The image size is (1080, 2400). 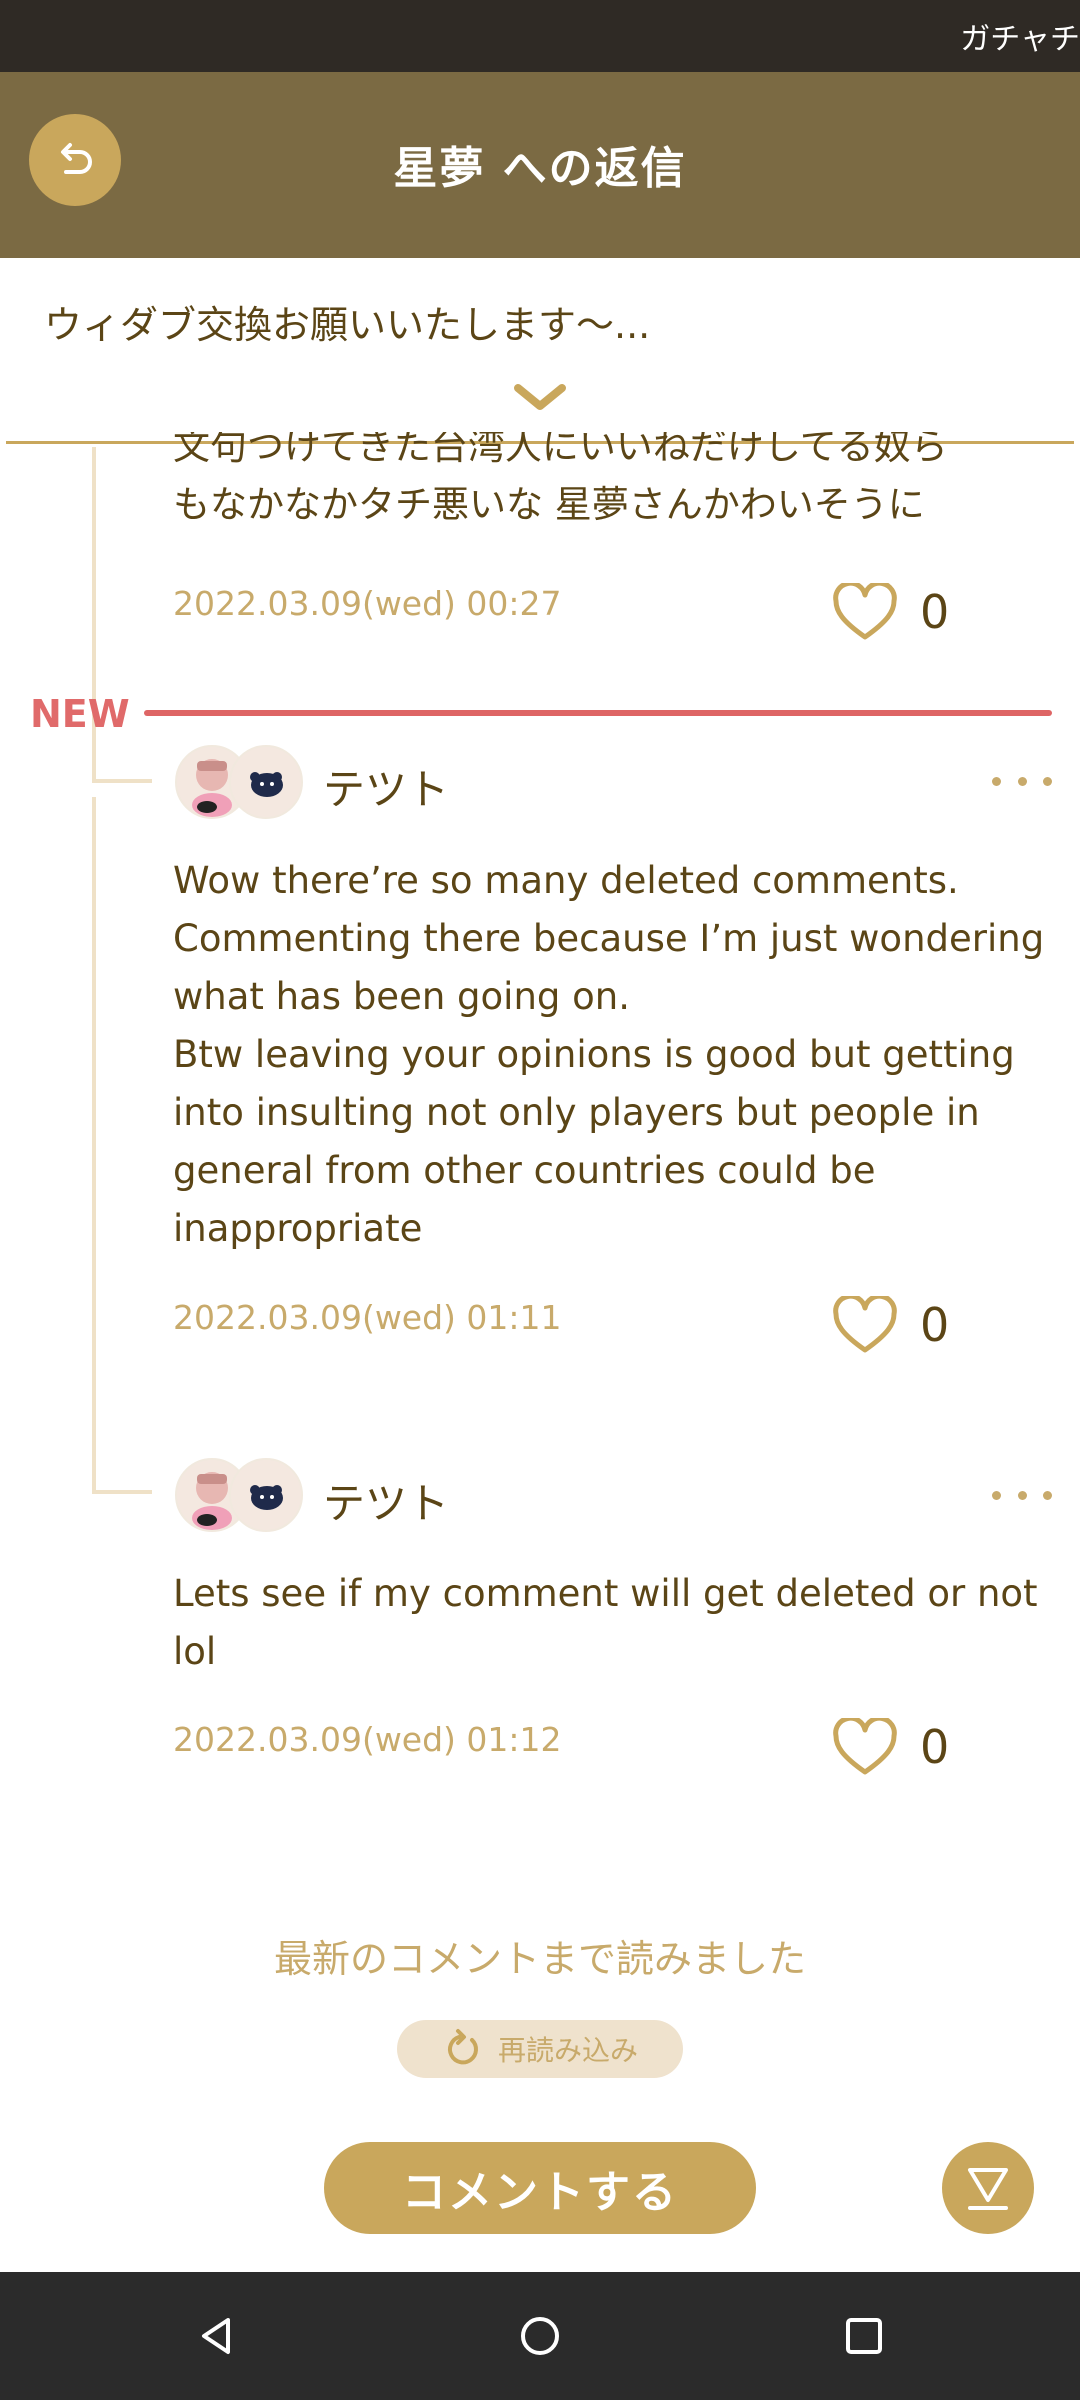 I want to click on scroll-to-bottom-icon, so click(x=988, y=2189).